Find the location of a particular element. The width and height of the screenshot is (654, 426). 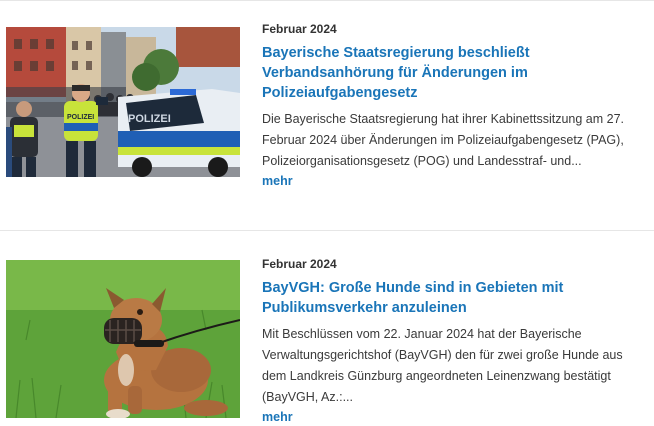

vest-label: POLIZEI is located at coordinates (80, 117).